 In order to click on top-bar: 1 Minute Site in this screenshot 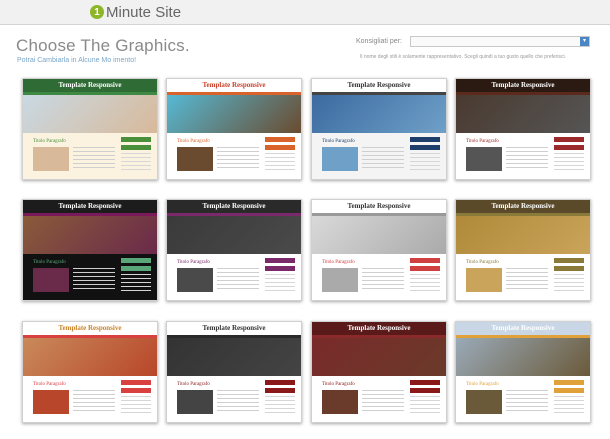, I will do `click(305, 12)`.